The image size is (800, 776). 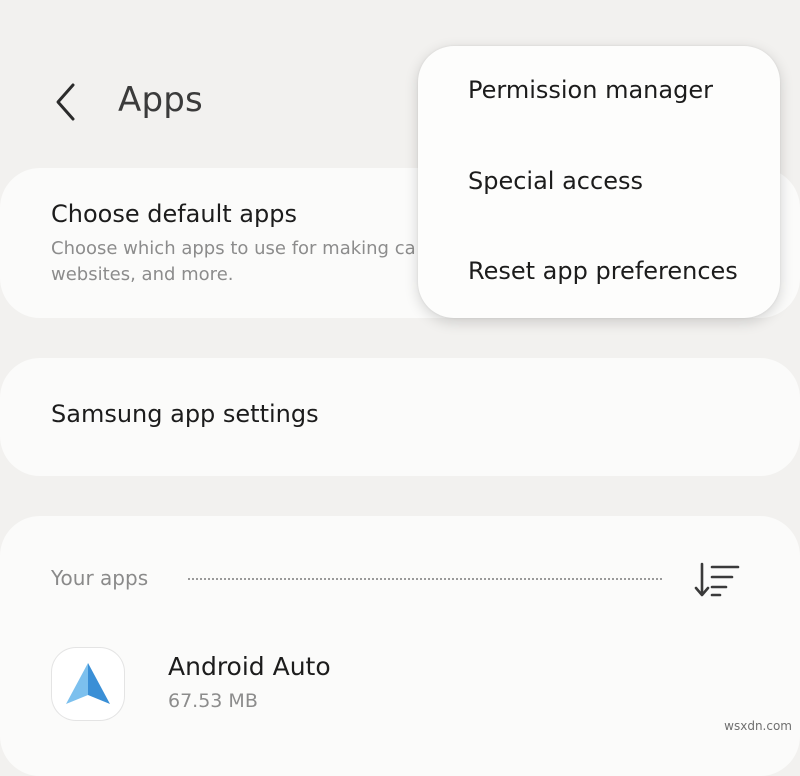 I want to click on sort-icon, so click(x=717, y=579).